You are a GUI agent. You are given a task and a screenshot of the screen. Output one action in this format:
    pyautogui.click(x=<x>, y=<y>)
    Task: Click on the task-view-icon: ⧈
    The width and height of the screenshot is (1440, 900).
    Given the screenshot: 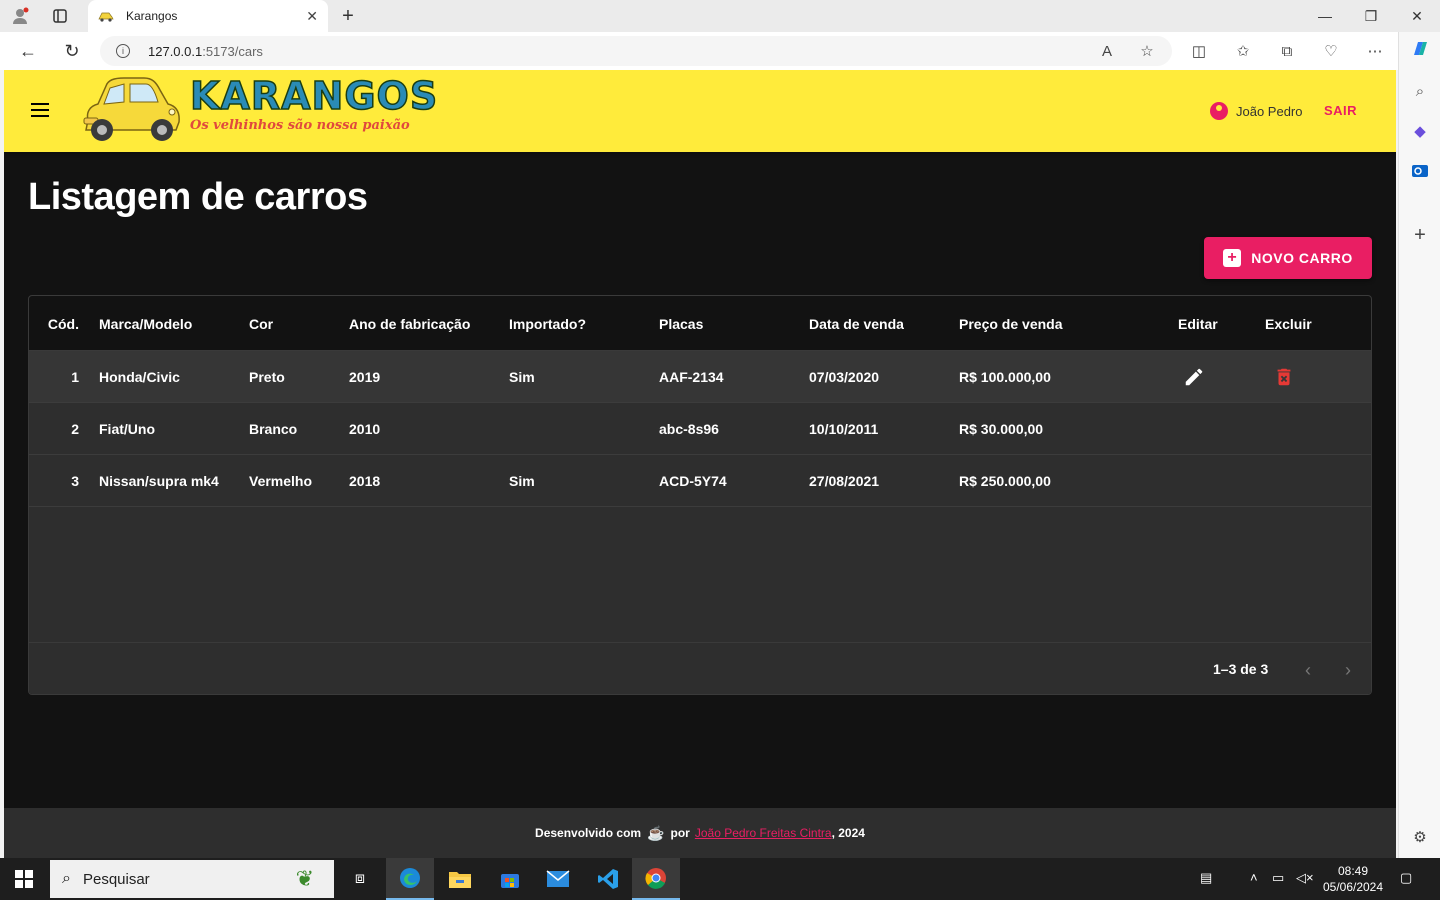 What is the action you would take?
    pyautogui.click(x=360, y=879)
    